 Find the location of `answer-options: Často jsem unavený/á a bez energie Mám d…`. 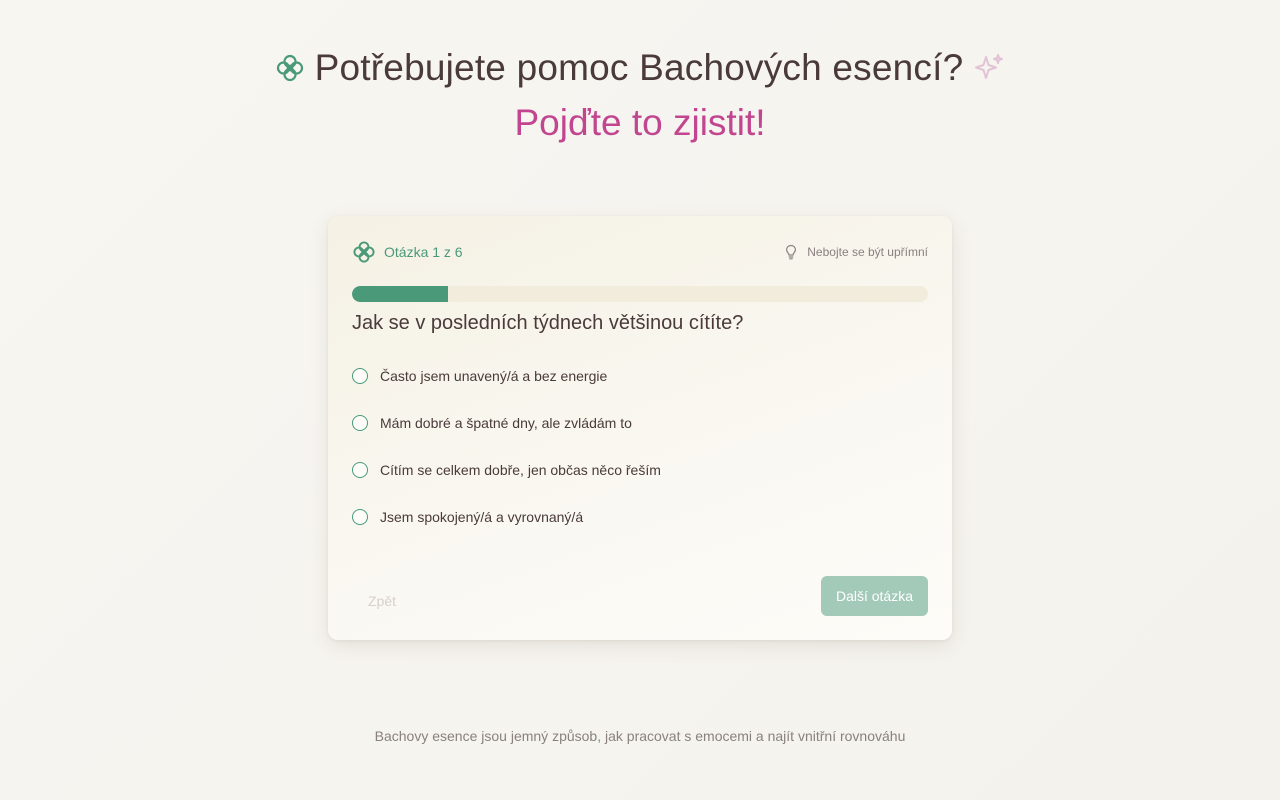

answer-options: Často jsem unavený/á a bez energie Mám d… is located at coordinates (640, 460).